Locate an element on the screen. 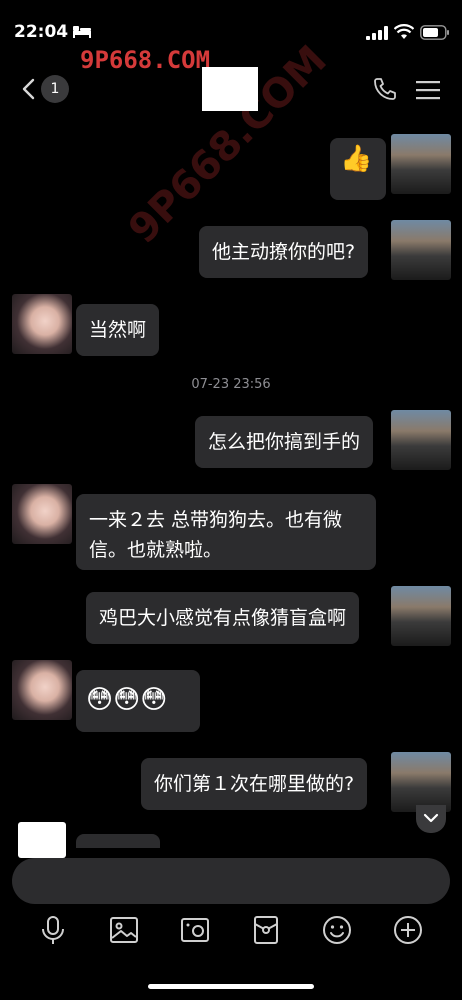 The width and height of the screenshot is (462, 1000). message-bubble: 他主动撩你的吧? is located at coordinates (284, 252).